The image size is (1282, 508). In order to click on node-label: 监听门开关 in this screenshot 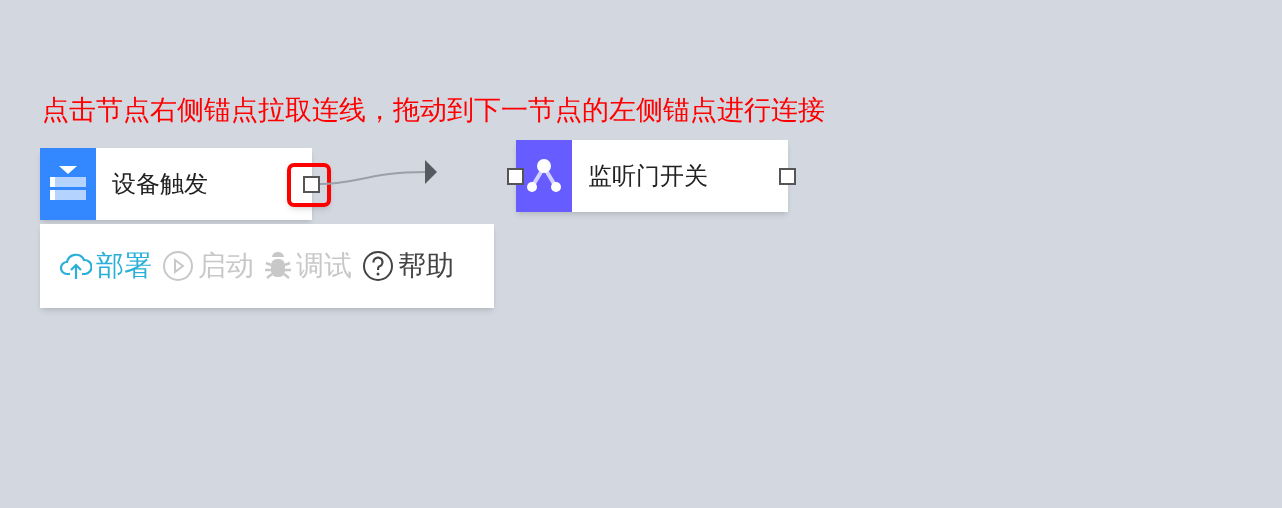, I will do `click(648, 176)`.